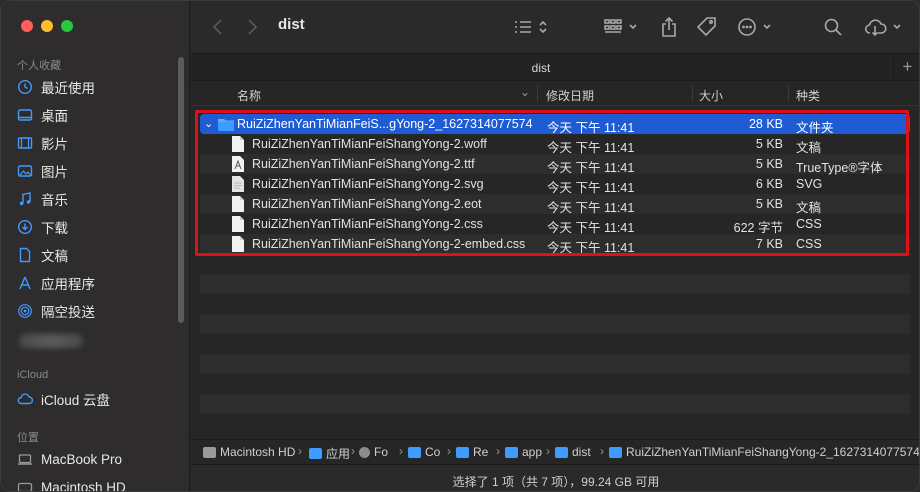 This screenshot has width=920, height=492. Describe the element at coordinates (711, 95) in the screenshot. I see `column-size: 大小` at that location.